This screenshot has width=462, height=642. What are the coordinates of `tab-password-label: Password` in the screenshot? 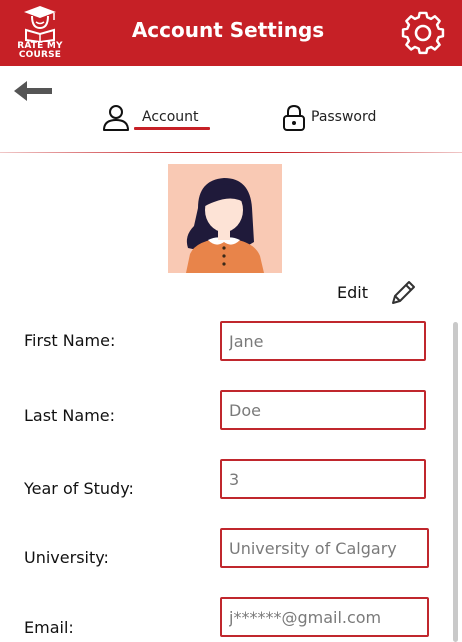 It's located at (344, 117).